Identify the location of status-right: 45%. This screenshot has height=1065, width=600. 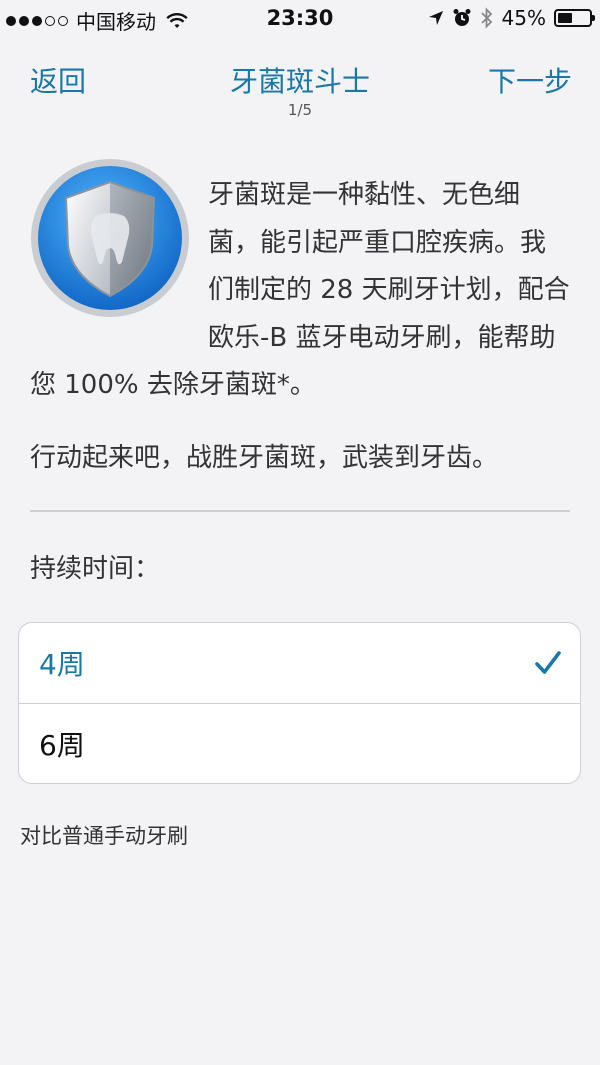
(511, 18).